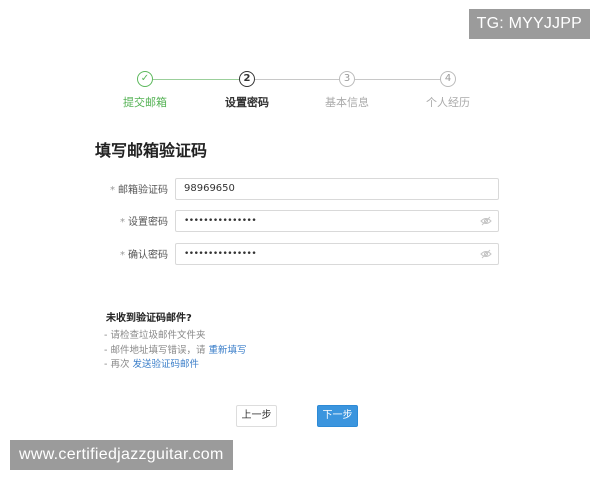  I want to click on step-label: 提交邮箱, so click(145, 102).